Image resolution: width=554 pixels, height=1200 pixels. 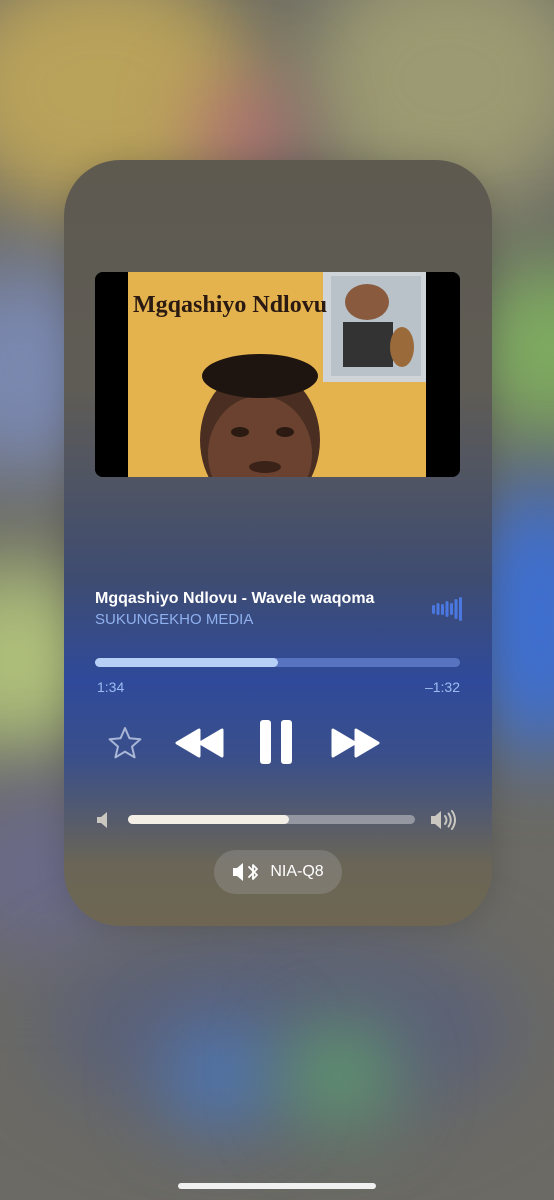 I want to click on pause-button, so click(x=276, y=742).